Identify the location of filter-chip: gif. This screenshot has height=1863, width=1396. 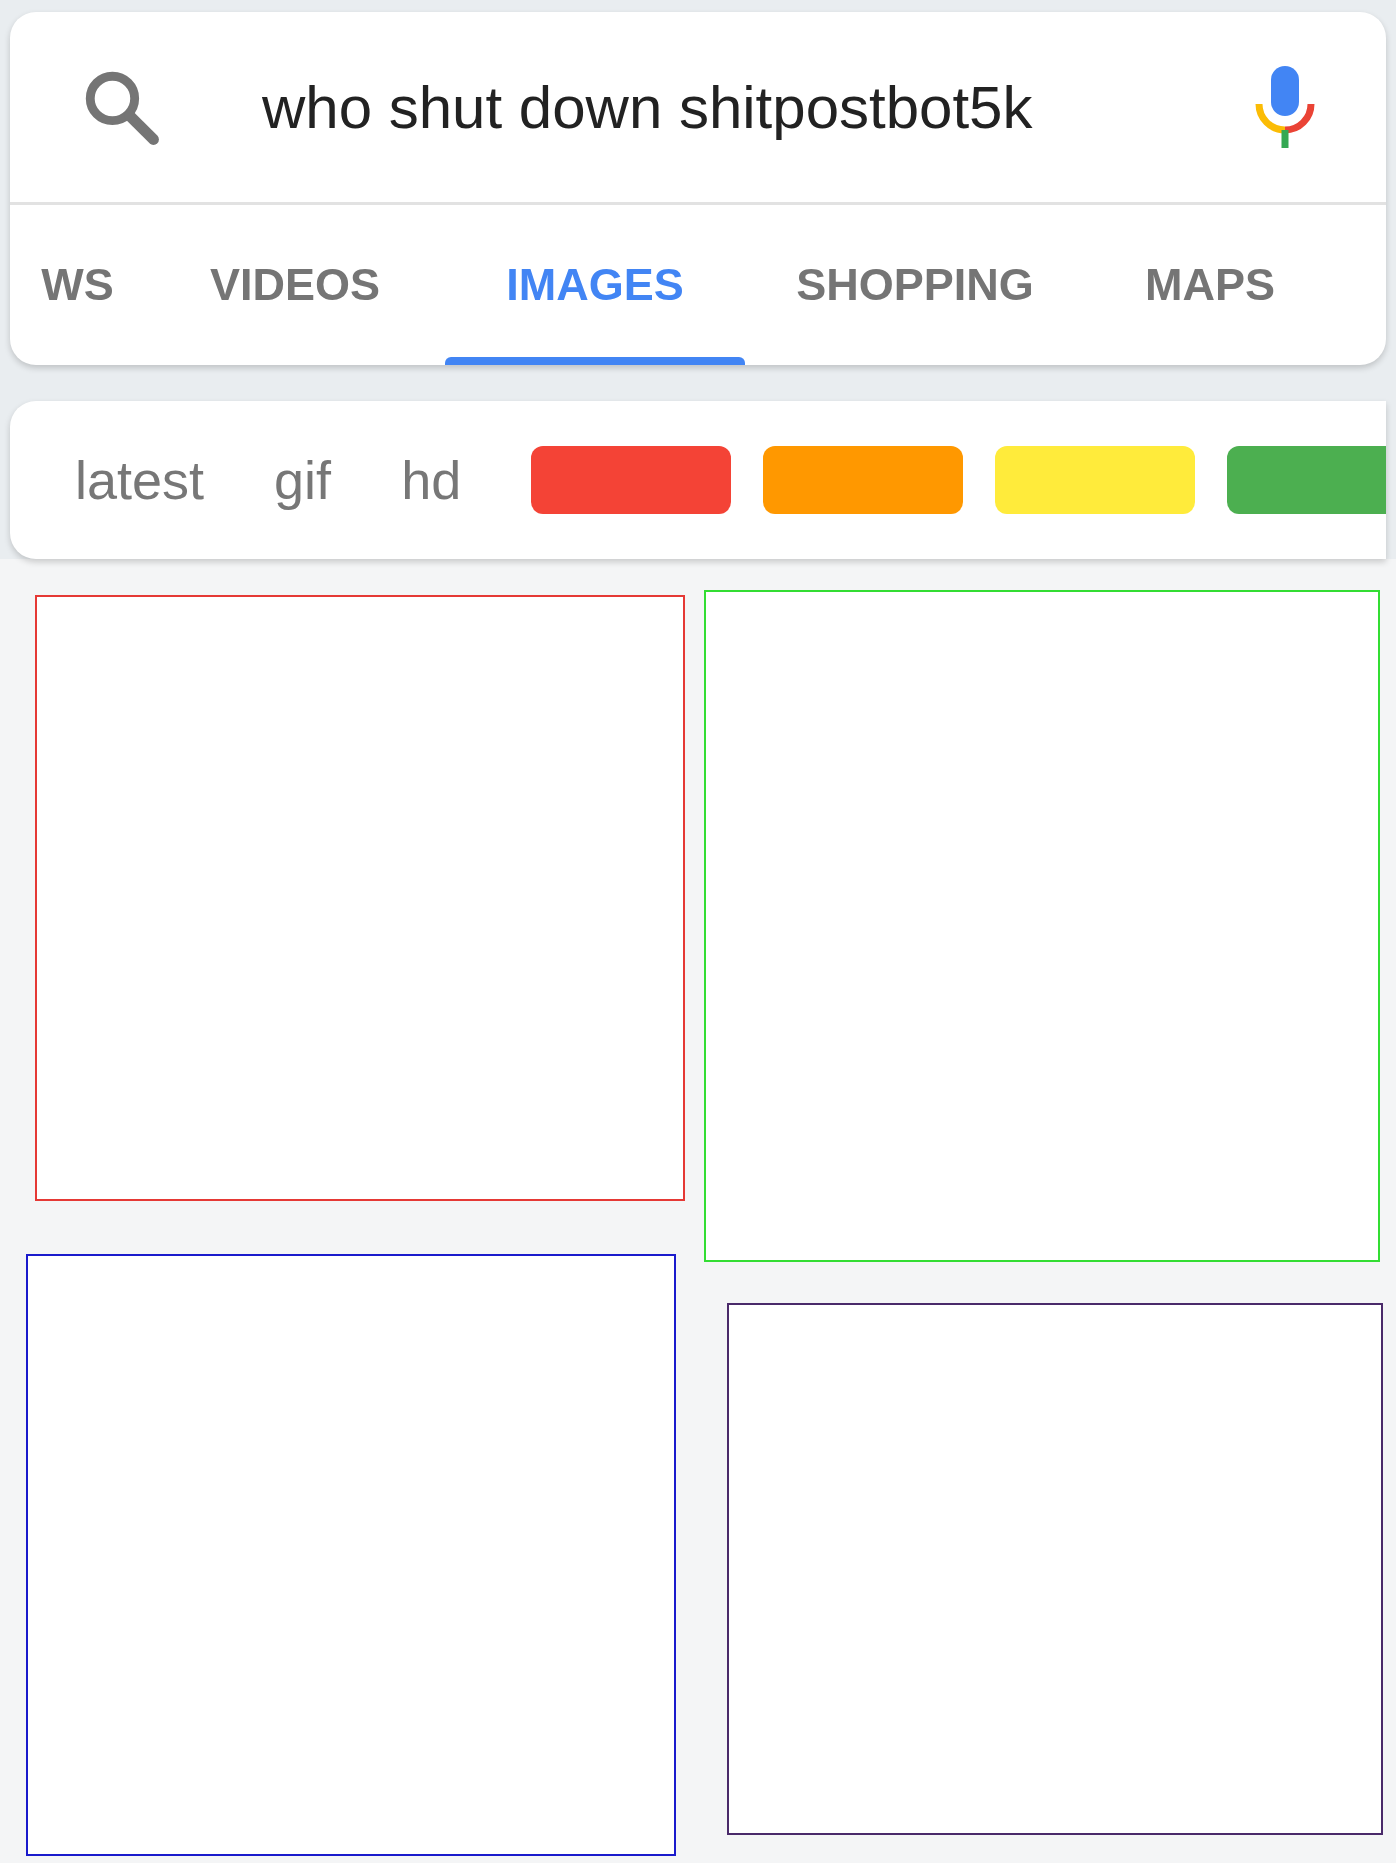
(303, 480).